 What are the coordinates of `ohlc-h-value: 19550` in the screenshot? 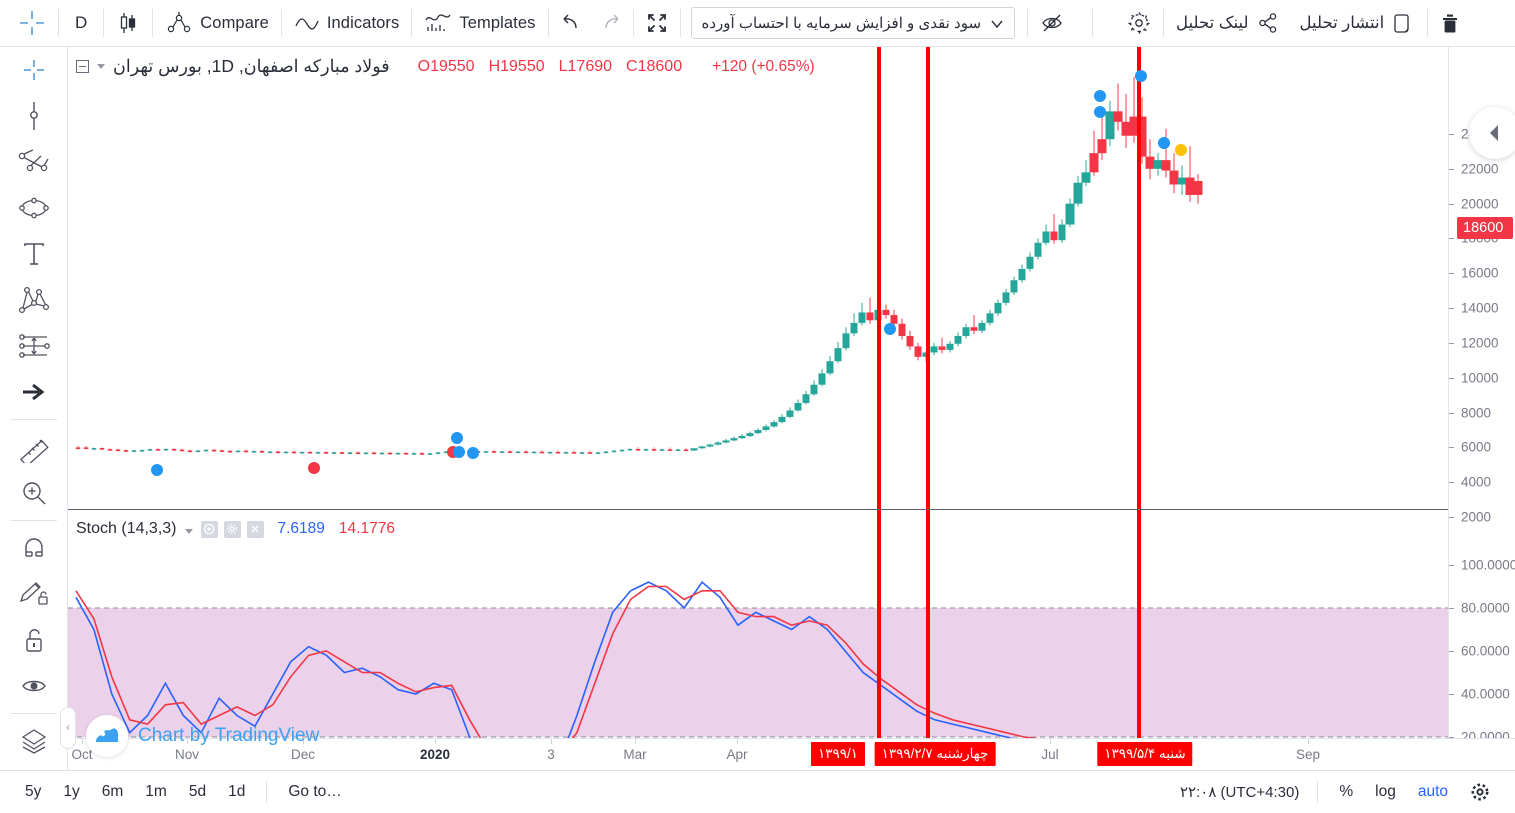 It's located at (522, 66).